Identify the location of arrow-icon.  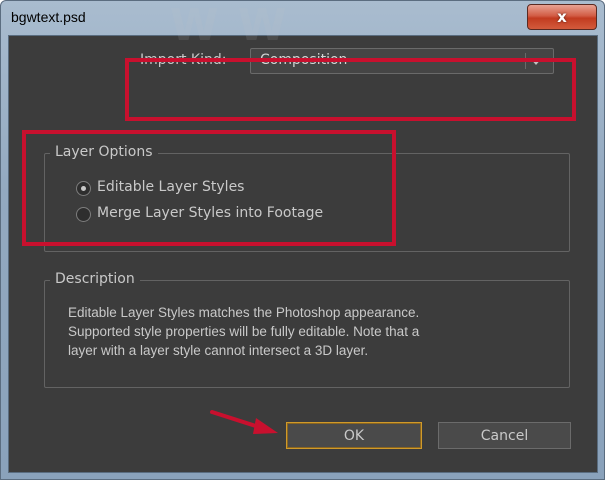
(244, 422).